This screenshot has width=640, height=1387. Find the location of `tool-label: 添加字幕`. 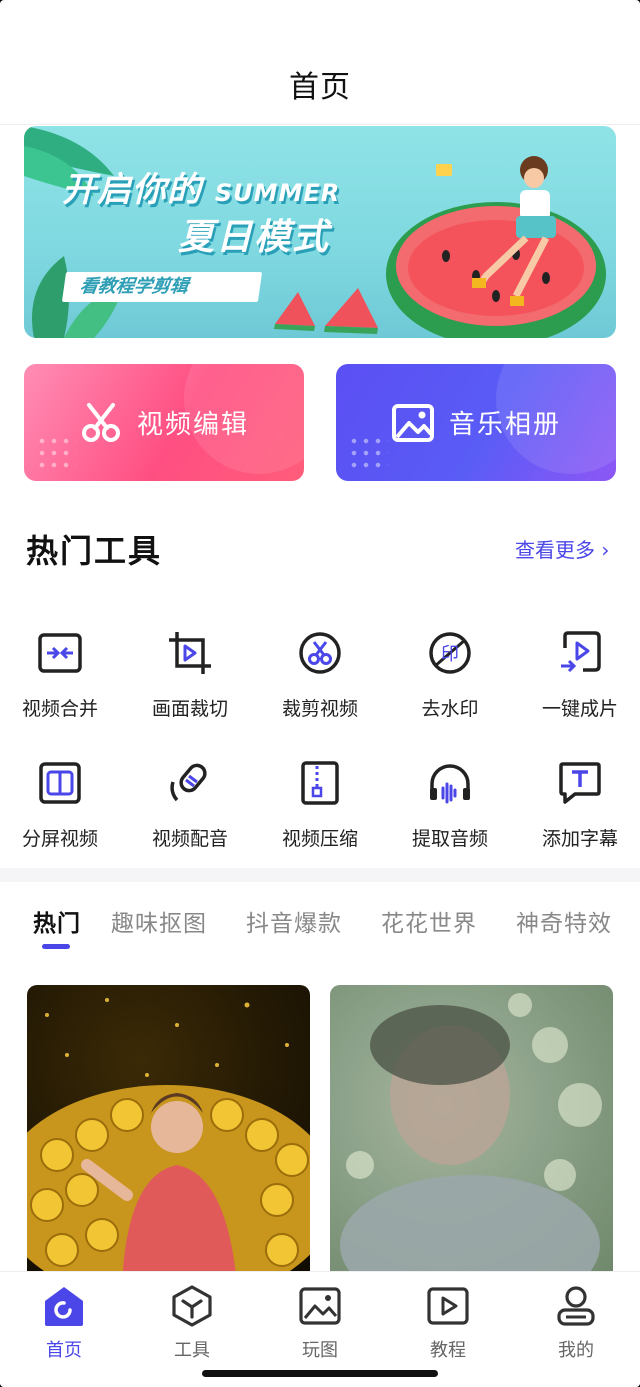

tool-label: 添加字幕 is located at coordinates (579, 839).